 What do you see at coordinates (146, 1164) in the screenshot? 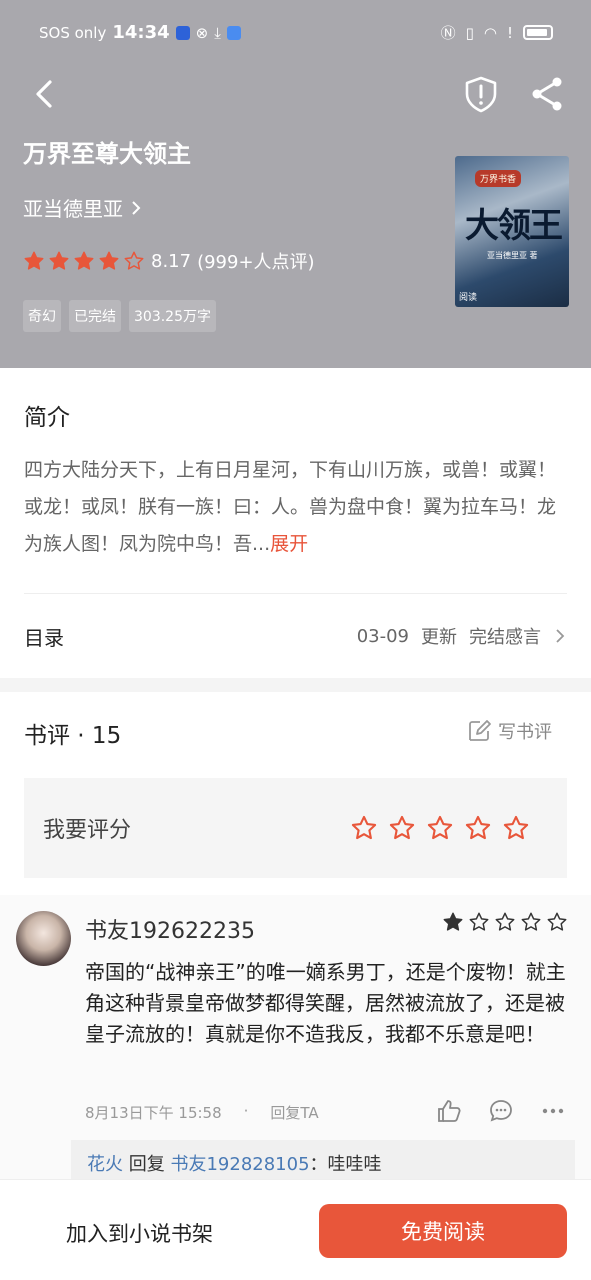
I see `reply-verb: 回复` at bounding box center [146, 1164].